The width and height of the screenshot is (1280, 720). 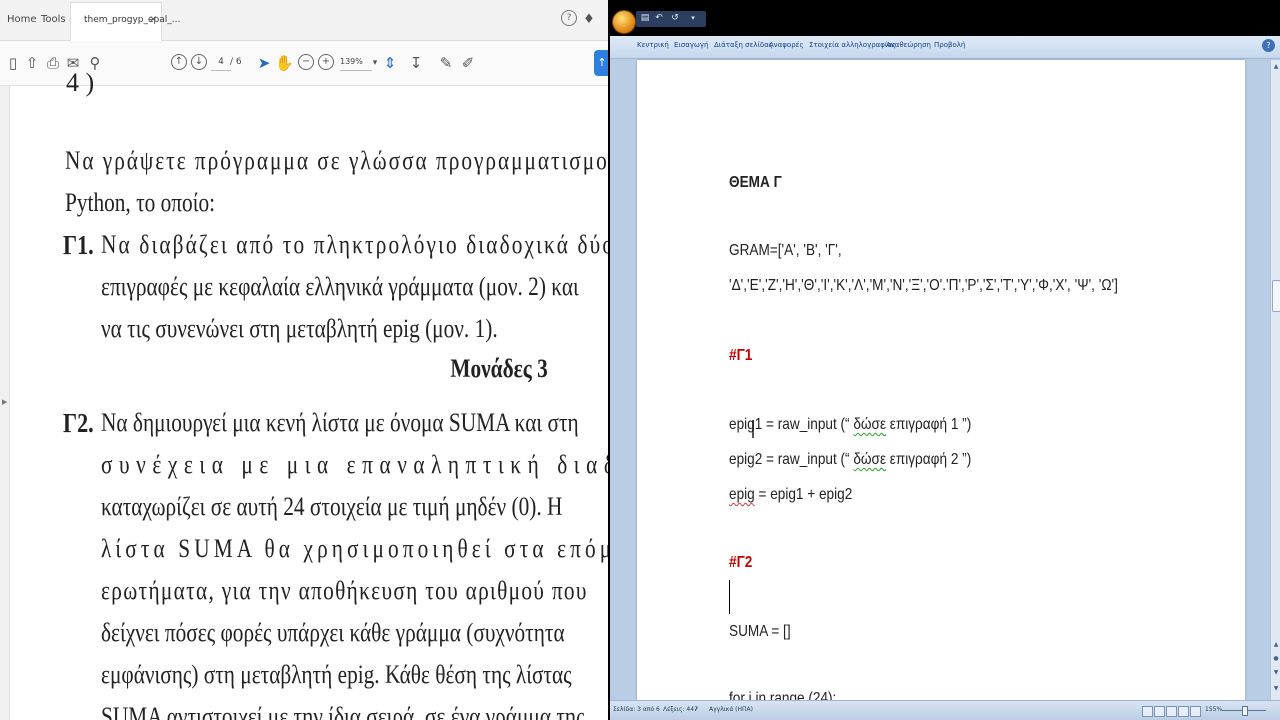 What do you see at coordinates (1276, 296) in the screenshot?
I see `scrollbar-thumb` at bounding box center [1276, 296].